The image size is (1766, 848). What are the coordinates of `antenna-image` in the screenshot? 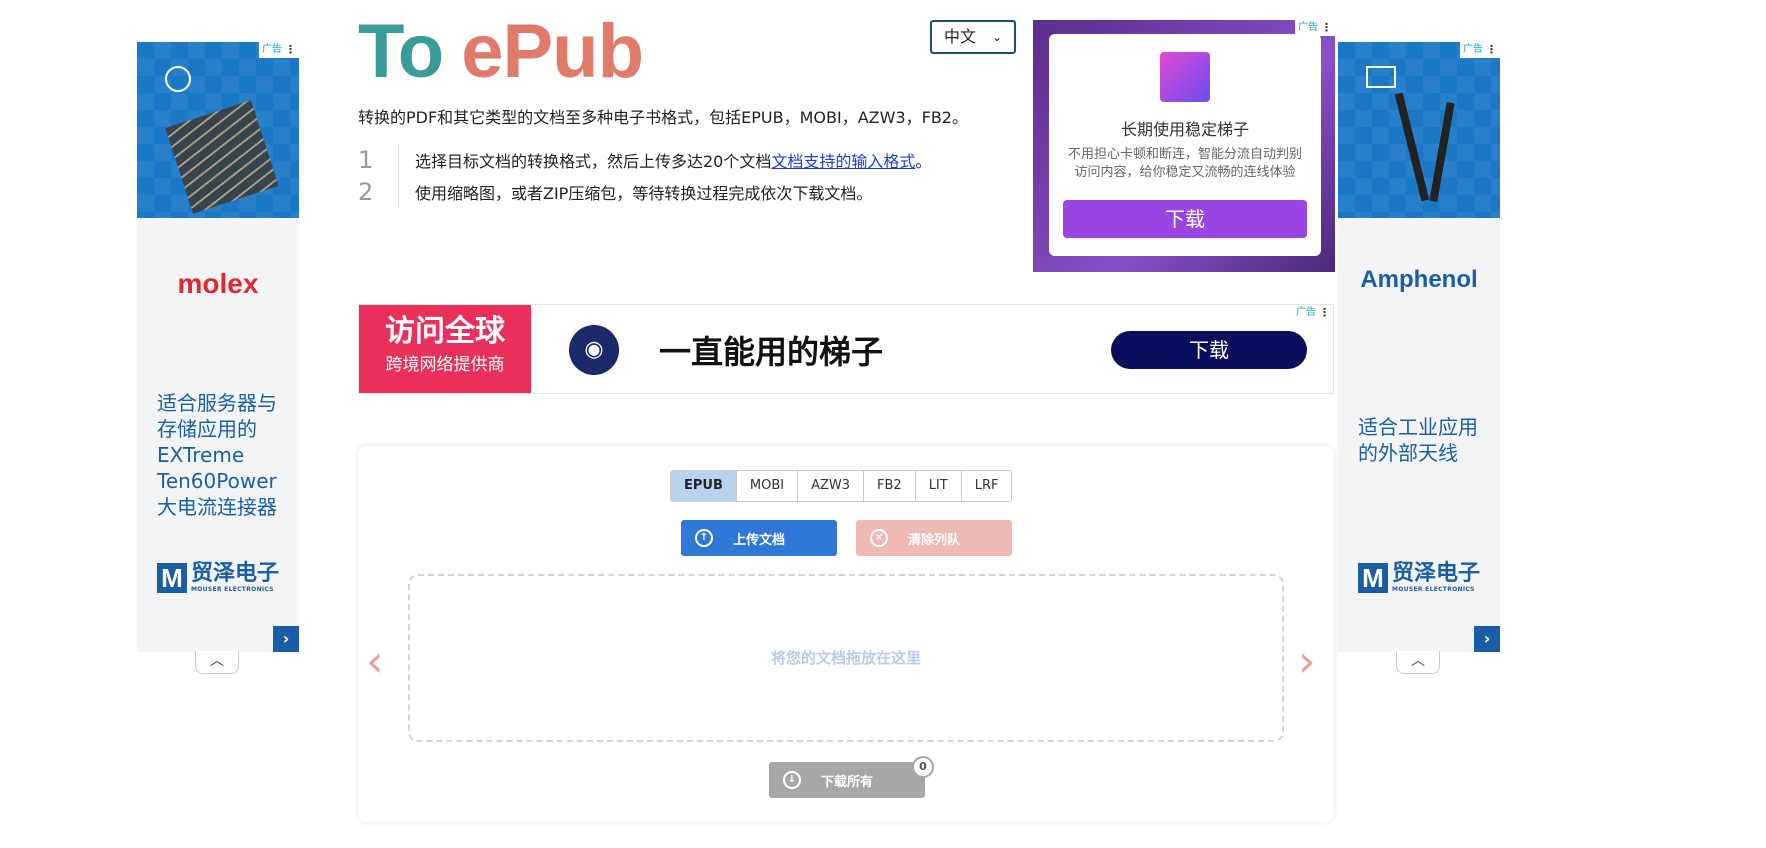 It's located at (1412, 147).